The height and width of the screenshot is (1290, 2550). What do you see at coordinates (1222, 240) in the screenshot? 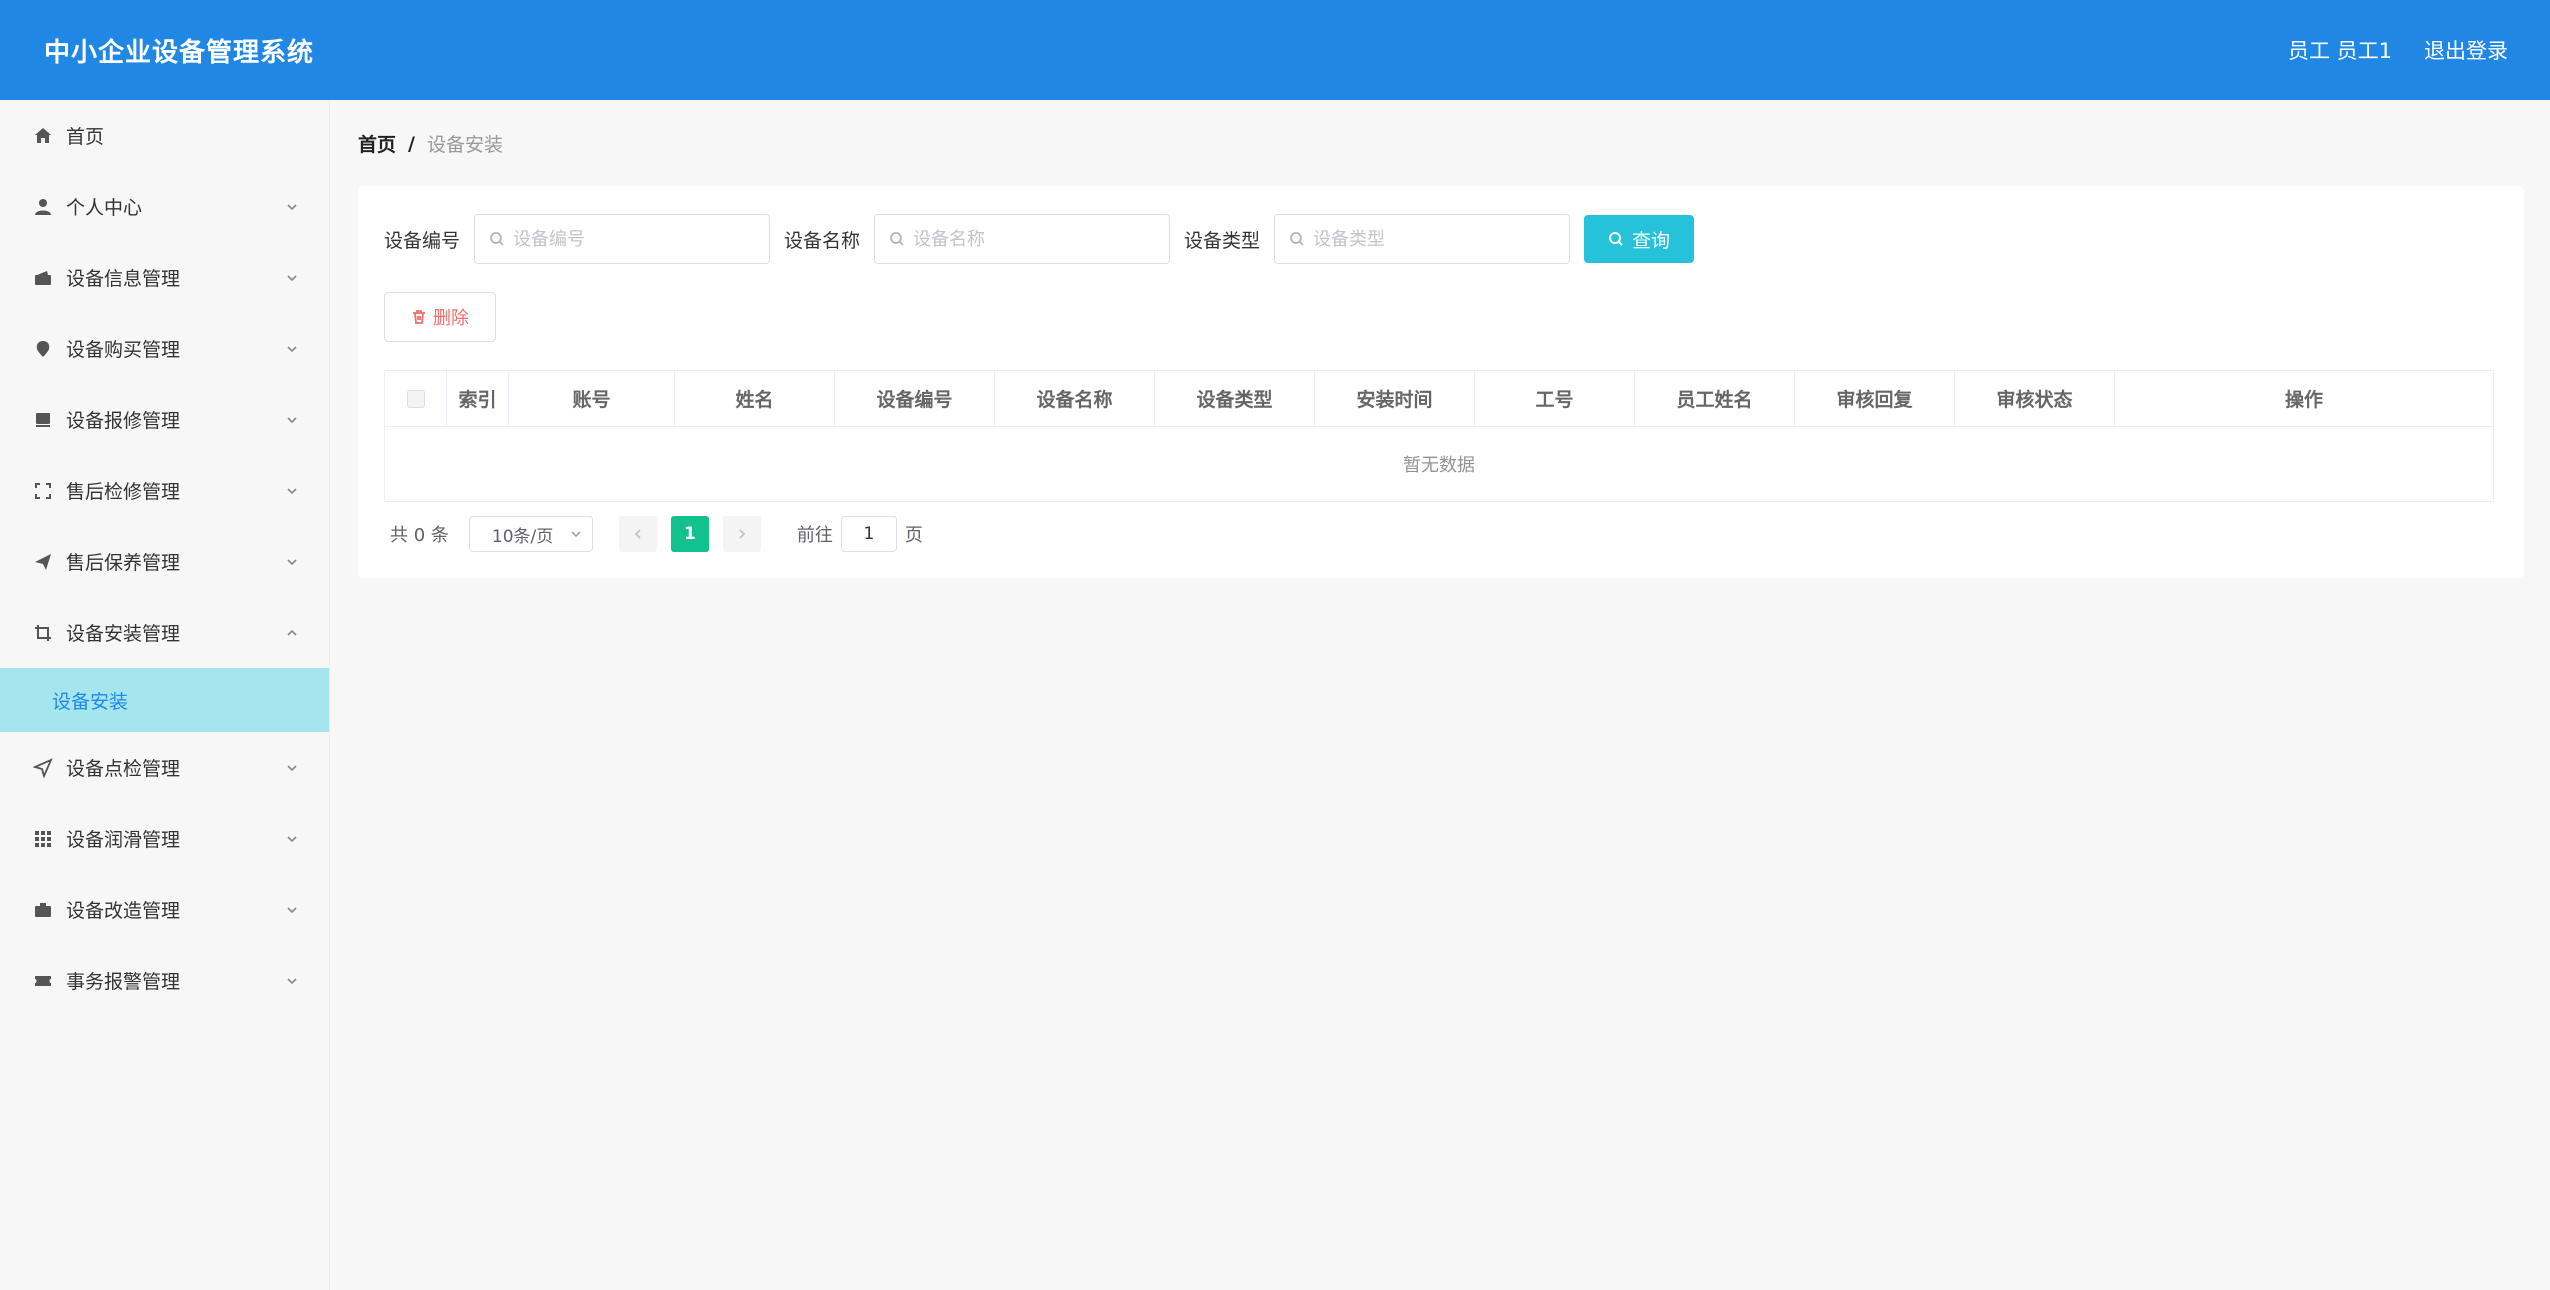
I see `equipment-type-label: 设备类型` at bounding box center [1222, 240].